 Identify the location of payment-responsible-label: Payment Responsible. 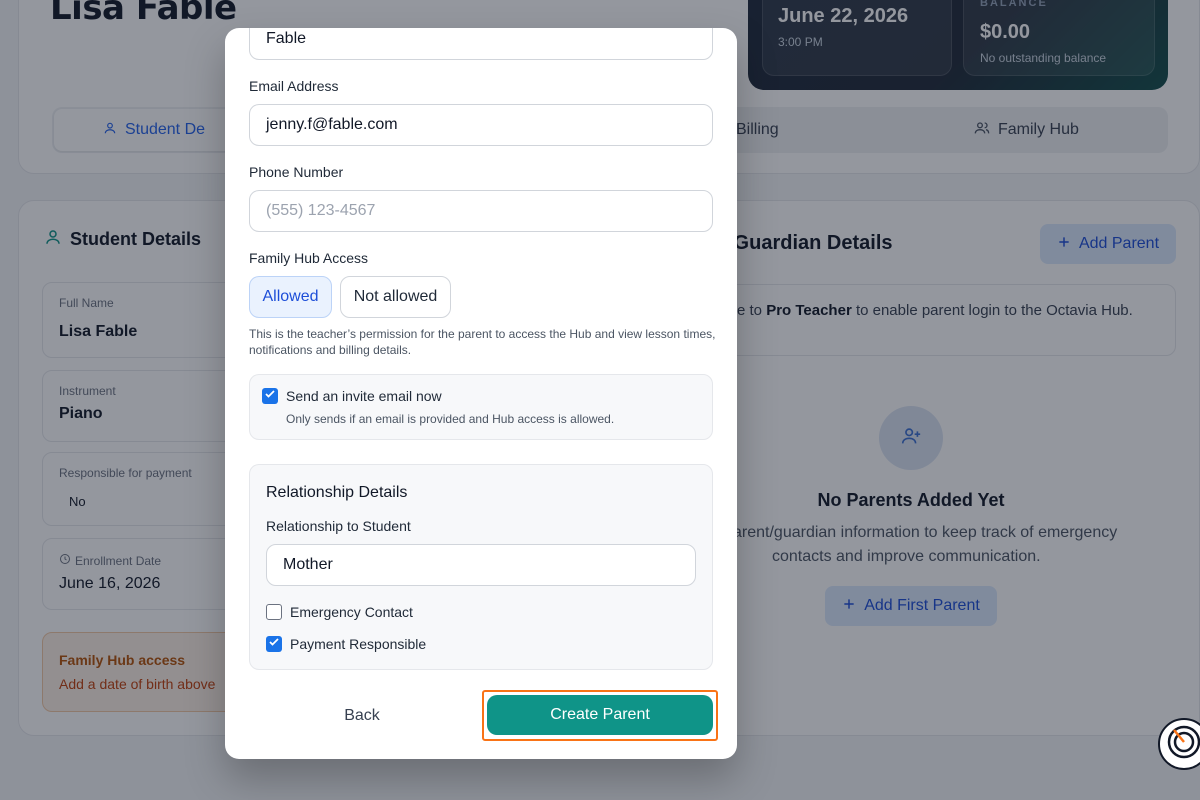
(358, 644).